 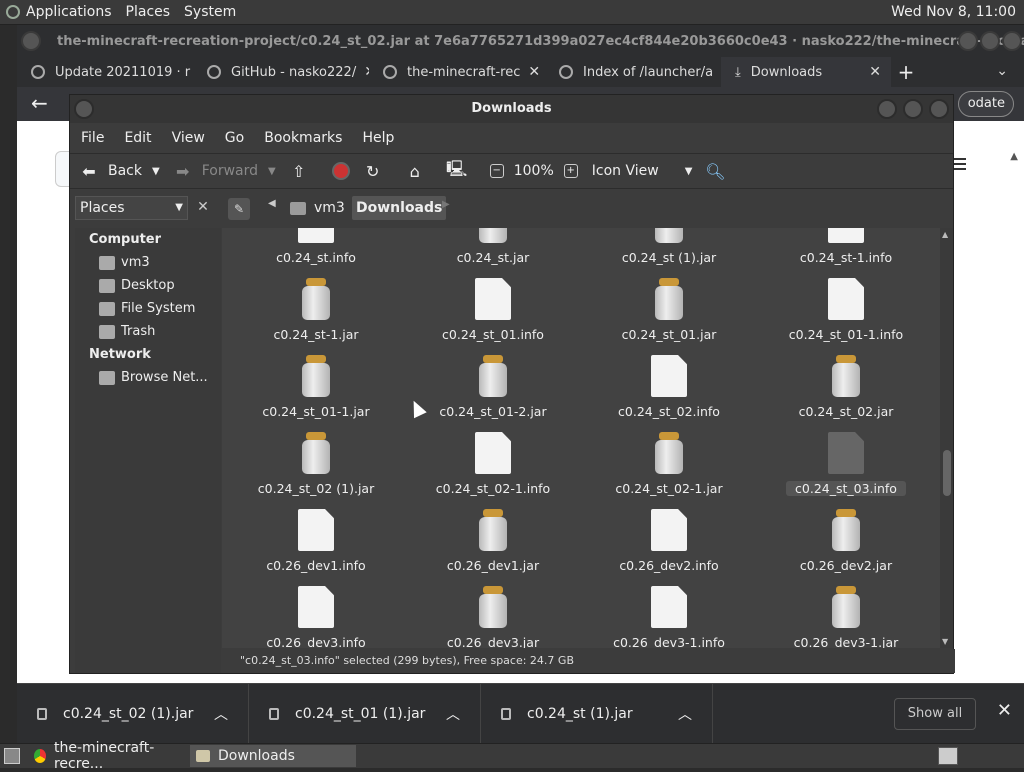 I want to click on browser-maximize-button, so click(x=990, y=41).